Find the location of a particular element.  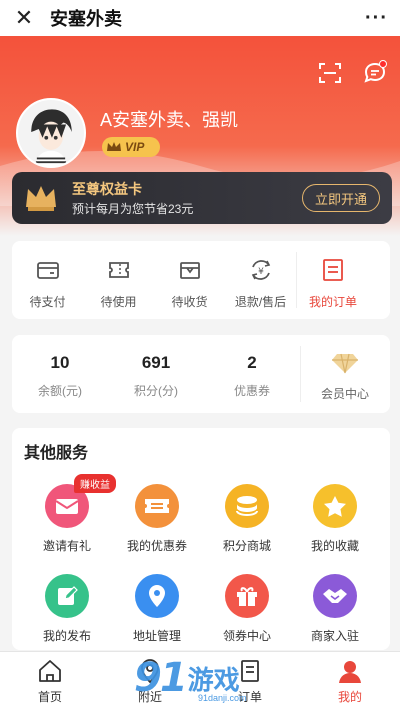

orders-card: 待支付 待使用 待收货 ¥ 退款/售后 我的订单 is located at coordinates (201, 280).